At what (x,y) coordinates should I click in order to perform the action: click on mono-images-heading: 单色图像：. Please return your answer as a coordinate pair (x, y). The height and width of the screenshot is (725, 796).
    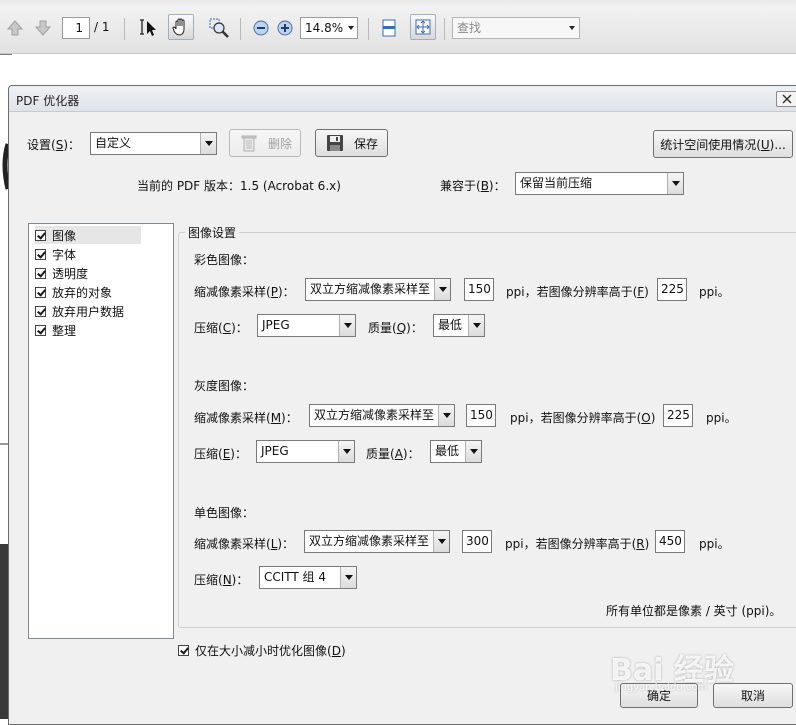
    Looking at the image, I should click on (224, 513).